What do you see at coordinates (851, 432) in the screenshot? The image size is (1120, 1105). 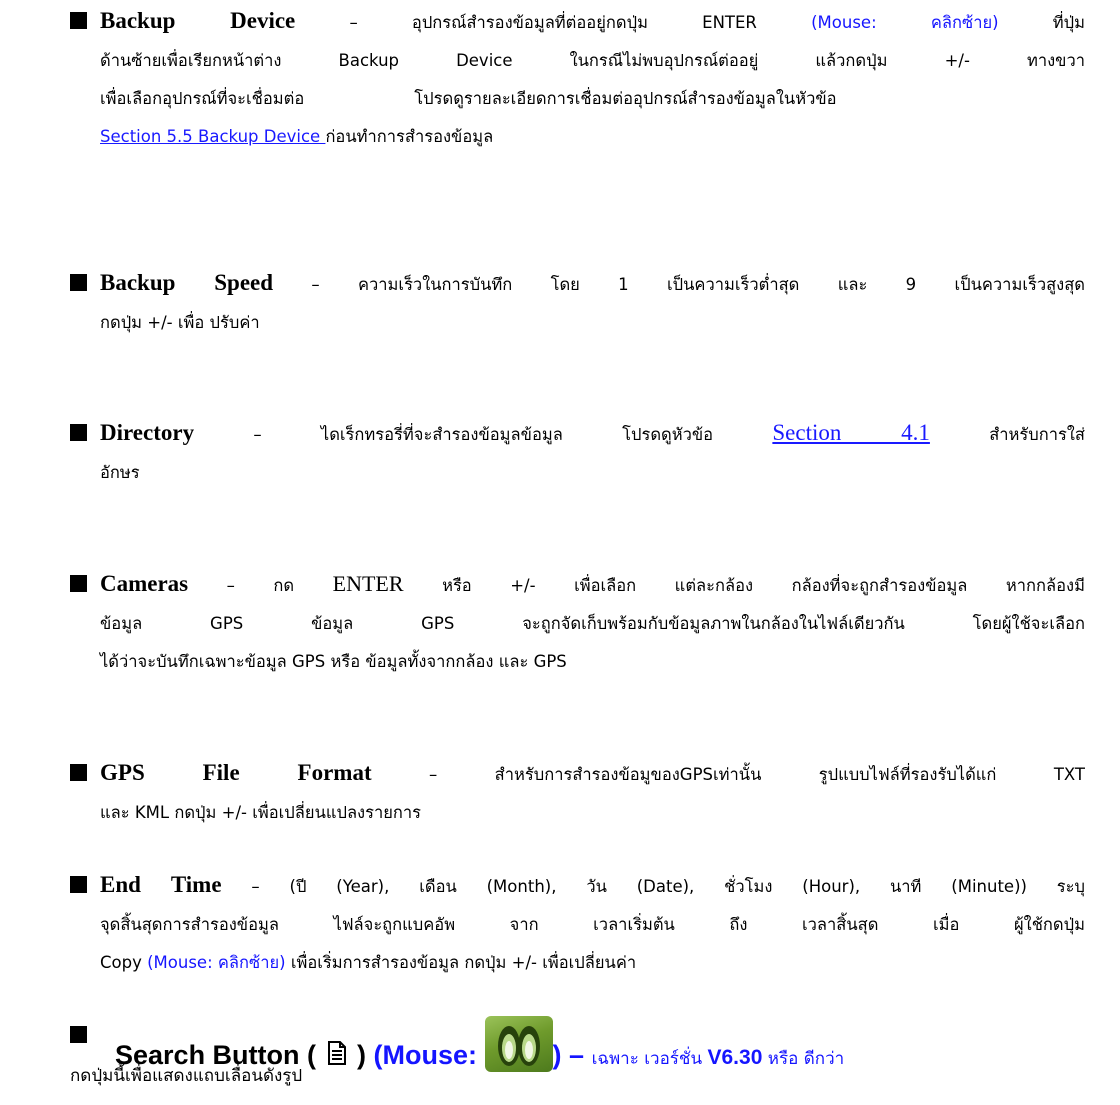 I see `section-link: Section 4.1` at bounding box center [851, 432].